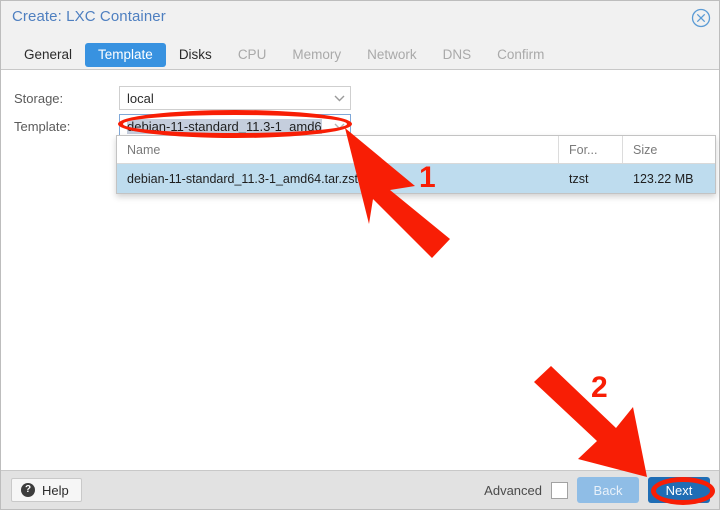 The height and width of the screenshot is (510, 720). Describe the element at coordinates (242, 178) in the screenshot. I see `option-name: debian-11-standard_11.3-1_amd64.tar.zst` at that location.